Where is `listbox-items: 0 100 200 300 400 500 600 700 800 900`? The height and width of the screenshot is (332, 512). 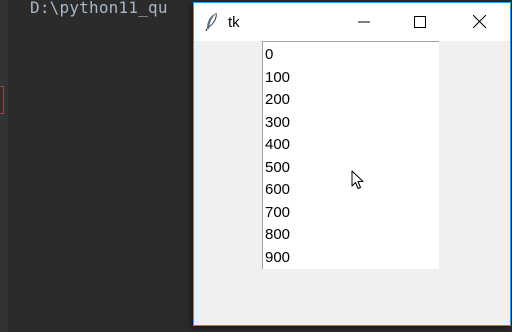
listbox-items: 0 100 200 300 400 500 600 700 800 900 is located at coordinates (277, 156).